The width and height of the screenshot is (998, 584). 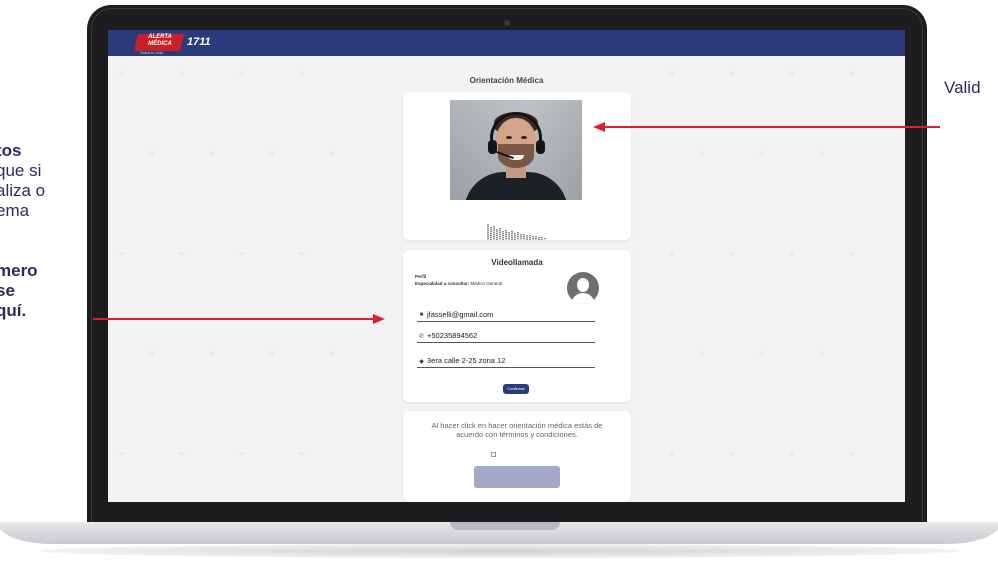 I want to click on perfil-row: Perfil, so click(x=420, y=276).